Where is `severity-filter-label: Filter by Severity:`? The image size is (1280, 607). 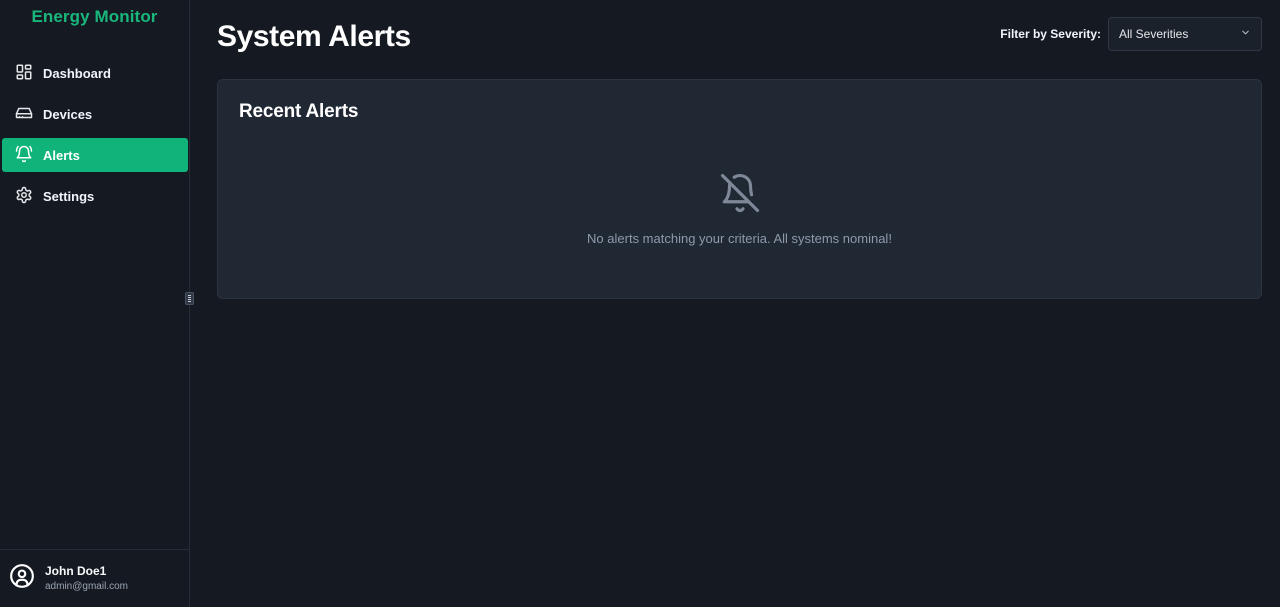 severity-filter-label: Filter by Severity: is located at coordinates (1050, 34).